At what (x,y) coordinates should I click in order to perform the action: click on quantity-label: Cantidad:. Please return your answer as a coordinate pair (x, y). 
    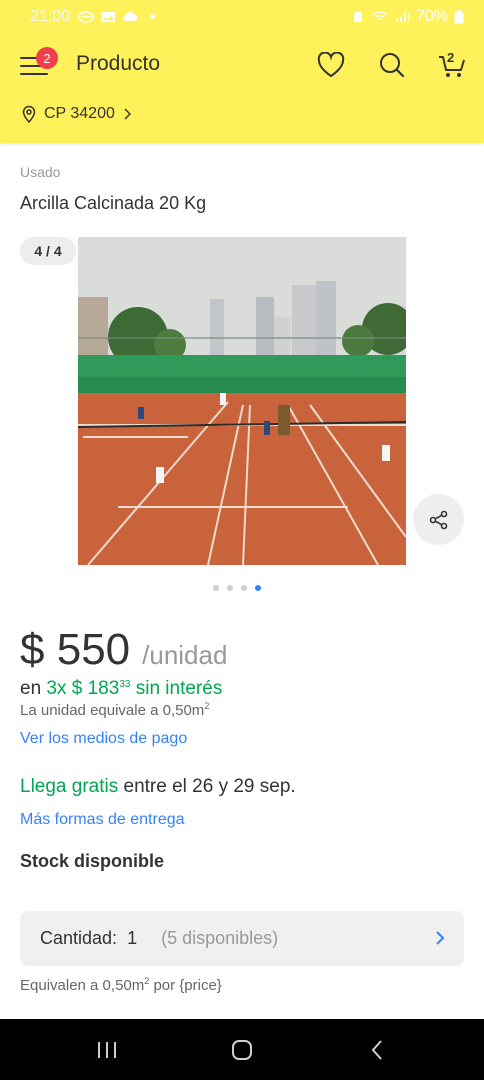
    Looking at the image, I should click on (79, 938).